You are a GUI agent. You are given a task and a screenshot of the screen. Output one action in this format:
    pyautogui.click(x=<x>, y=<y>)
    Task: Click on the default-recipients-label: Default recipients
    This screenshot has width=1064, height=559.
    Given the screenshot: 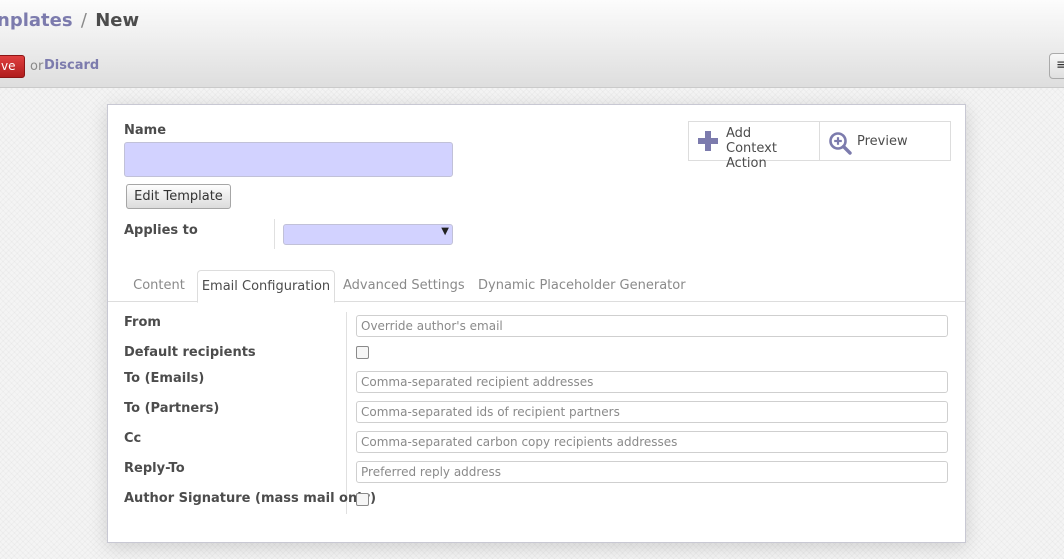 What is the action you would take?
    pyautogui.click(x=190, y=352)
    